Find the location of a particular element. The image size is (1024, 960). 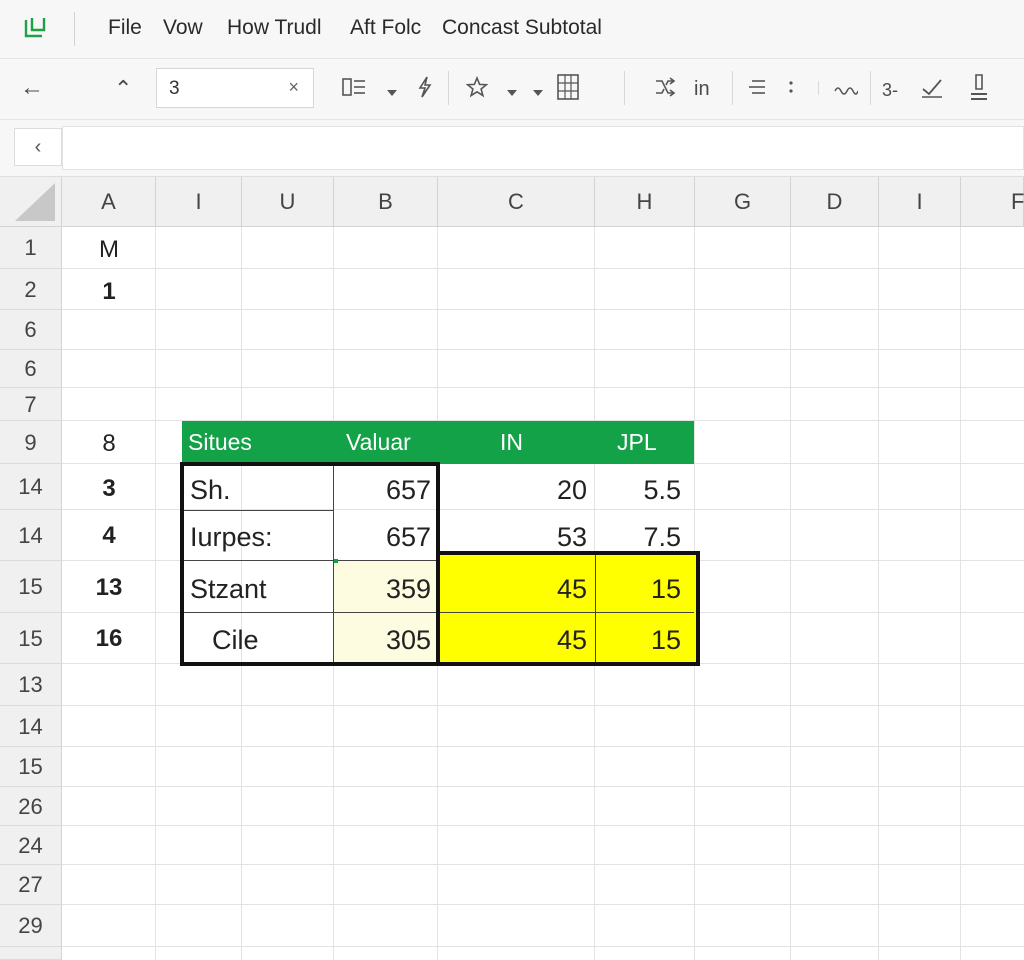

cell-a9: 8 is located at coordinates (109, 444).